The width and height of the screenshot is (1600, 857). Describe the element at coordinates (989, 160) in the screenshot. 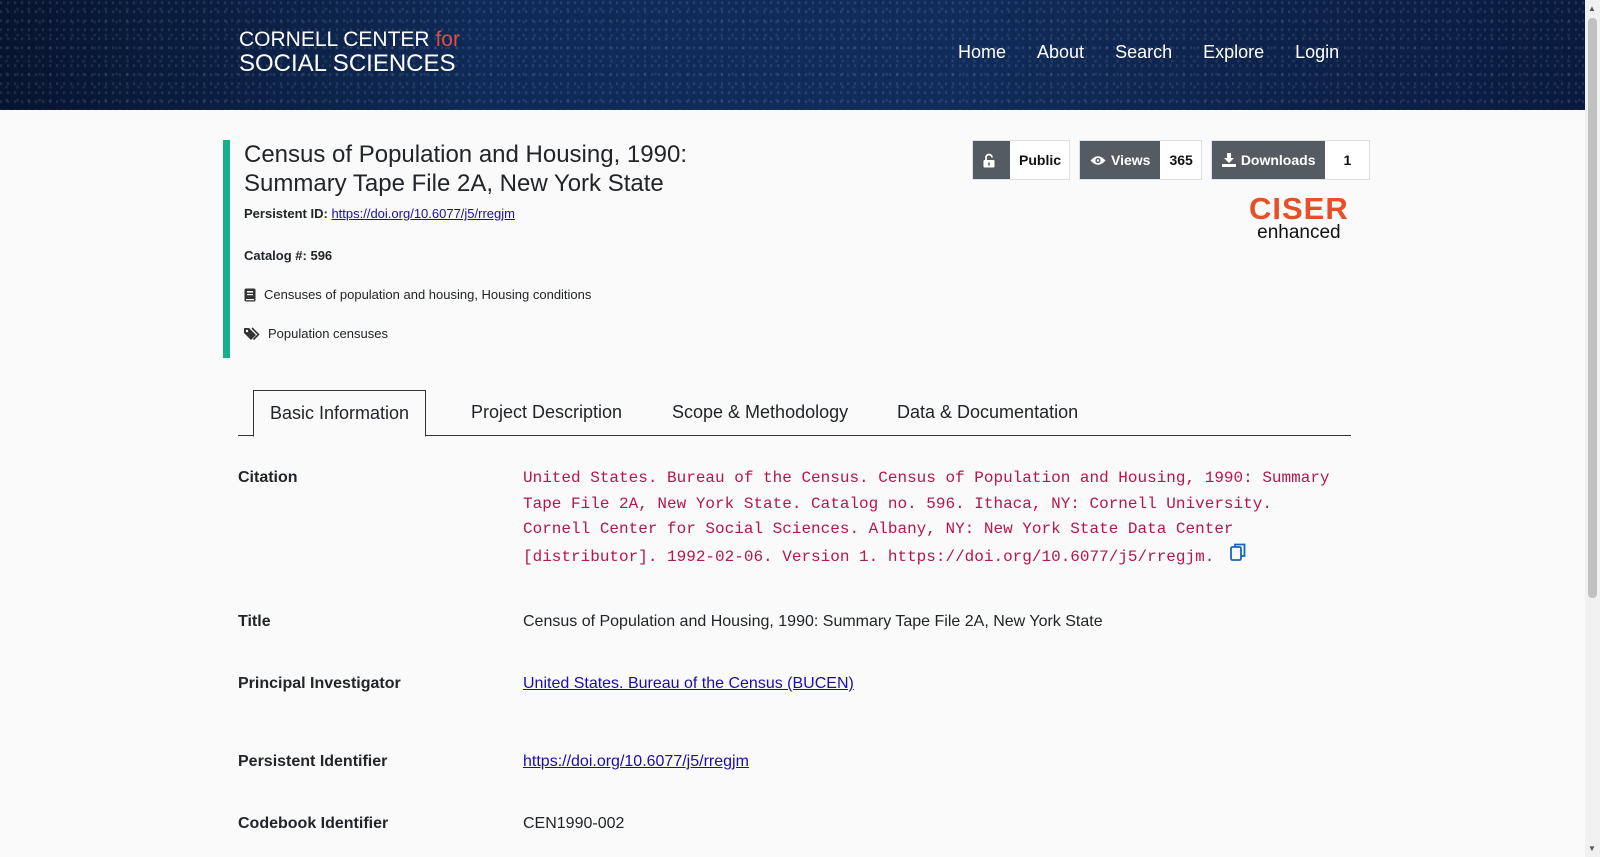

I see `unlock-icon` at that location.